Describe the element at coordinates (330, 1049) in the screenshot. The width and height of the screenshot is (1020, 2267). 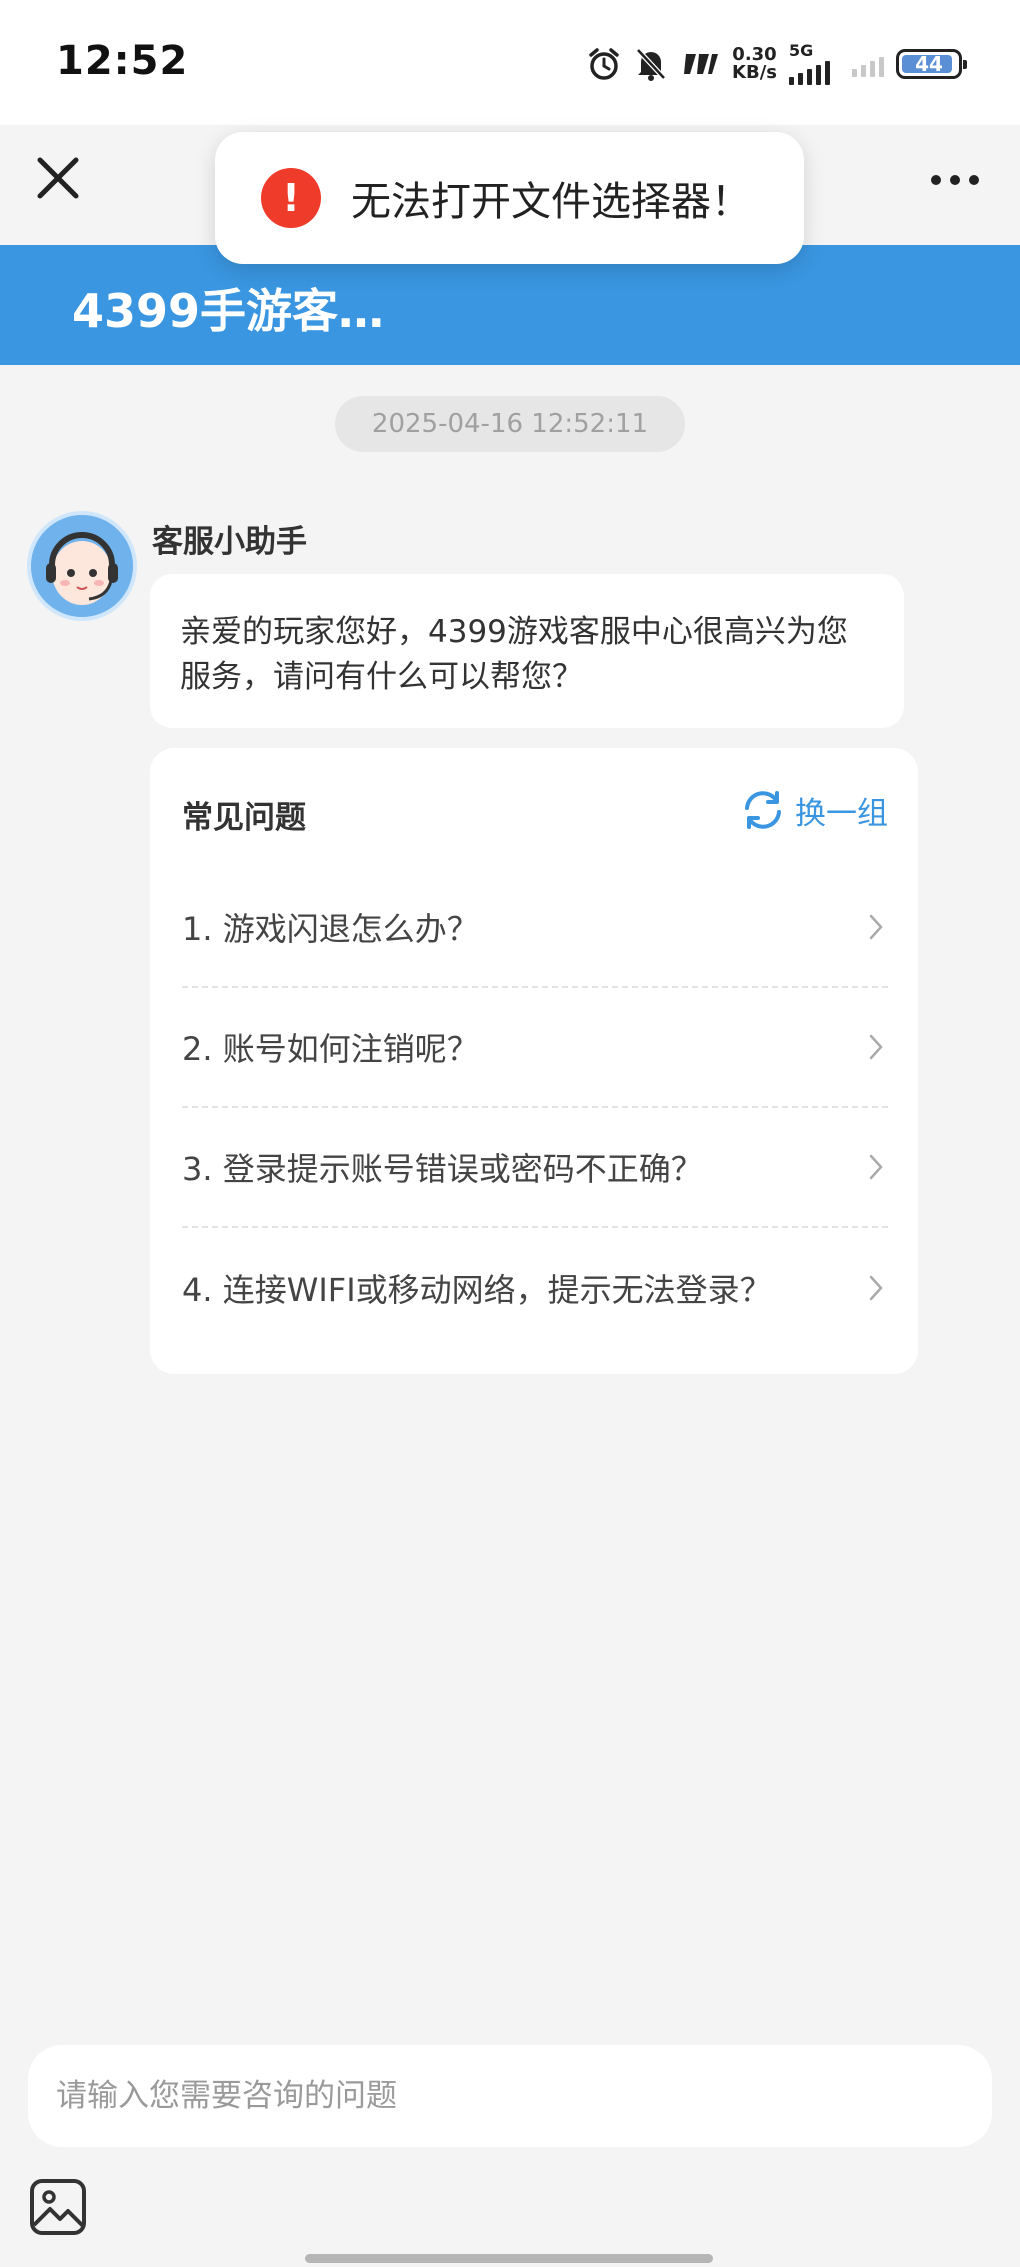
I see `faq-item-label: 2. 账号如何注销呢？` at that location.